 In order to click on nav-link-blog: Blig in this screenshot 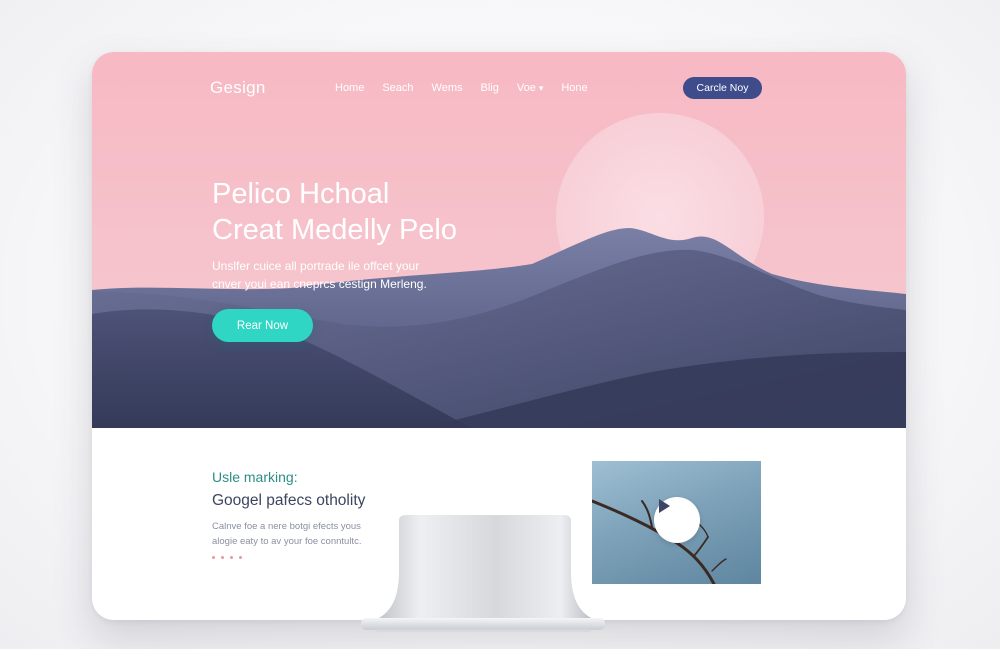, I will do `click(490, 88)`.